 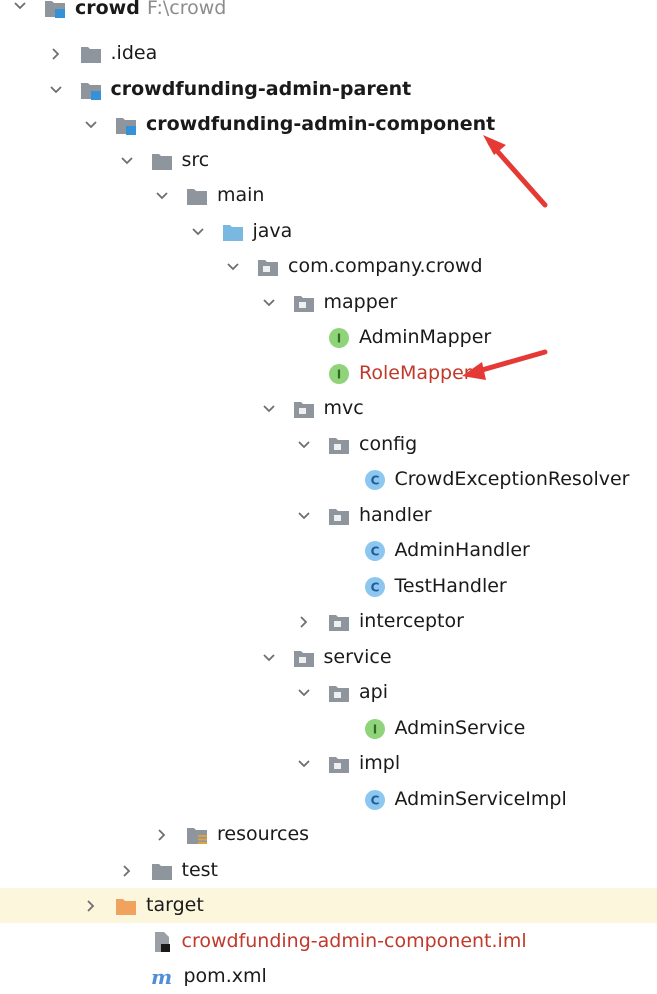 What do you see at coordinates (328, 53) in the screenshot?
I see `tree-row-idea: .idea` at bounding box center [328, 53].